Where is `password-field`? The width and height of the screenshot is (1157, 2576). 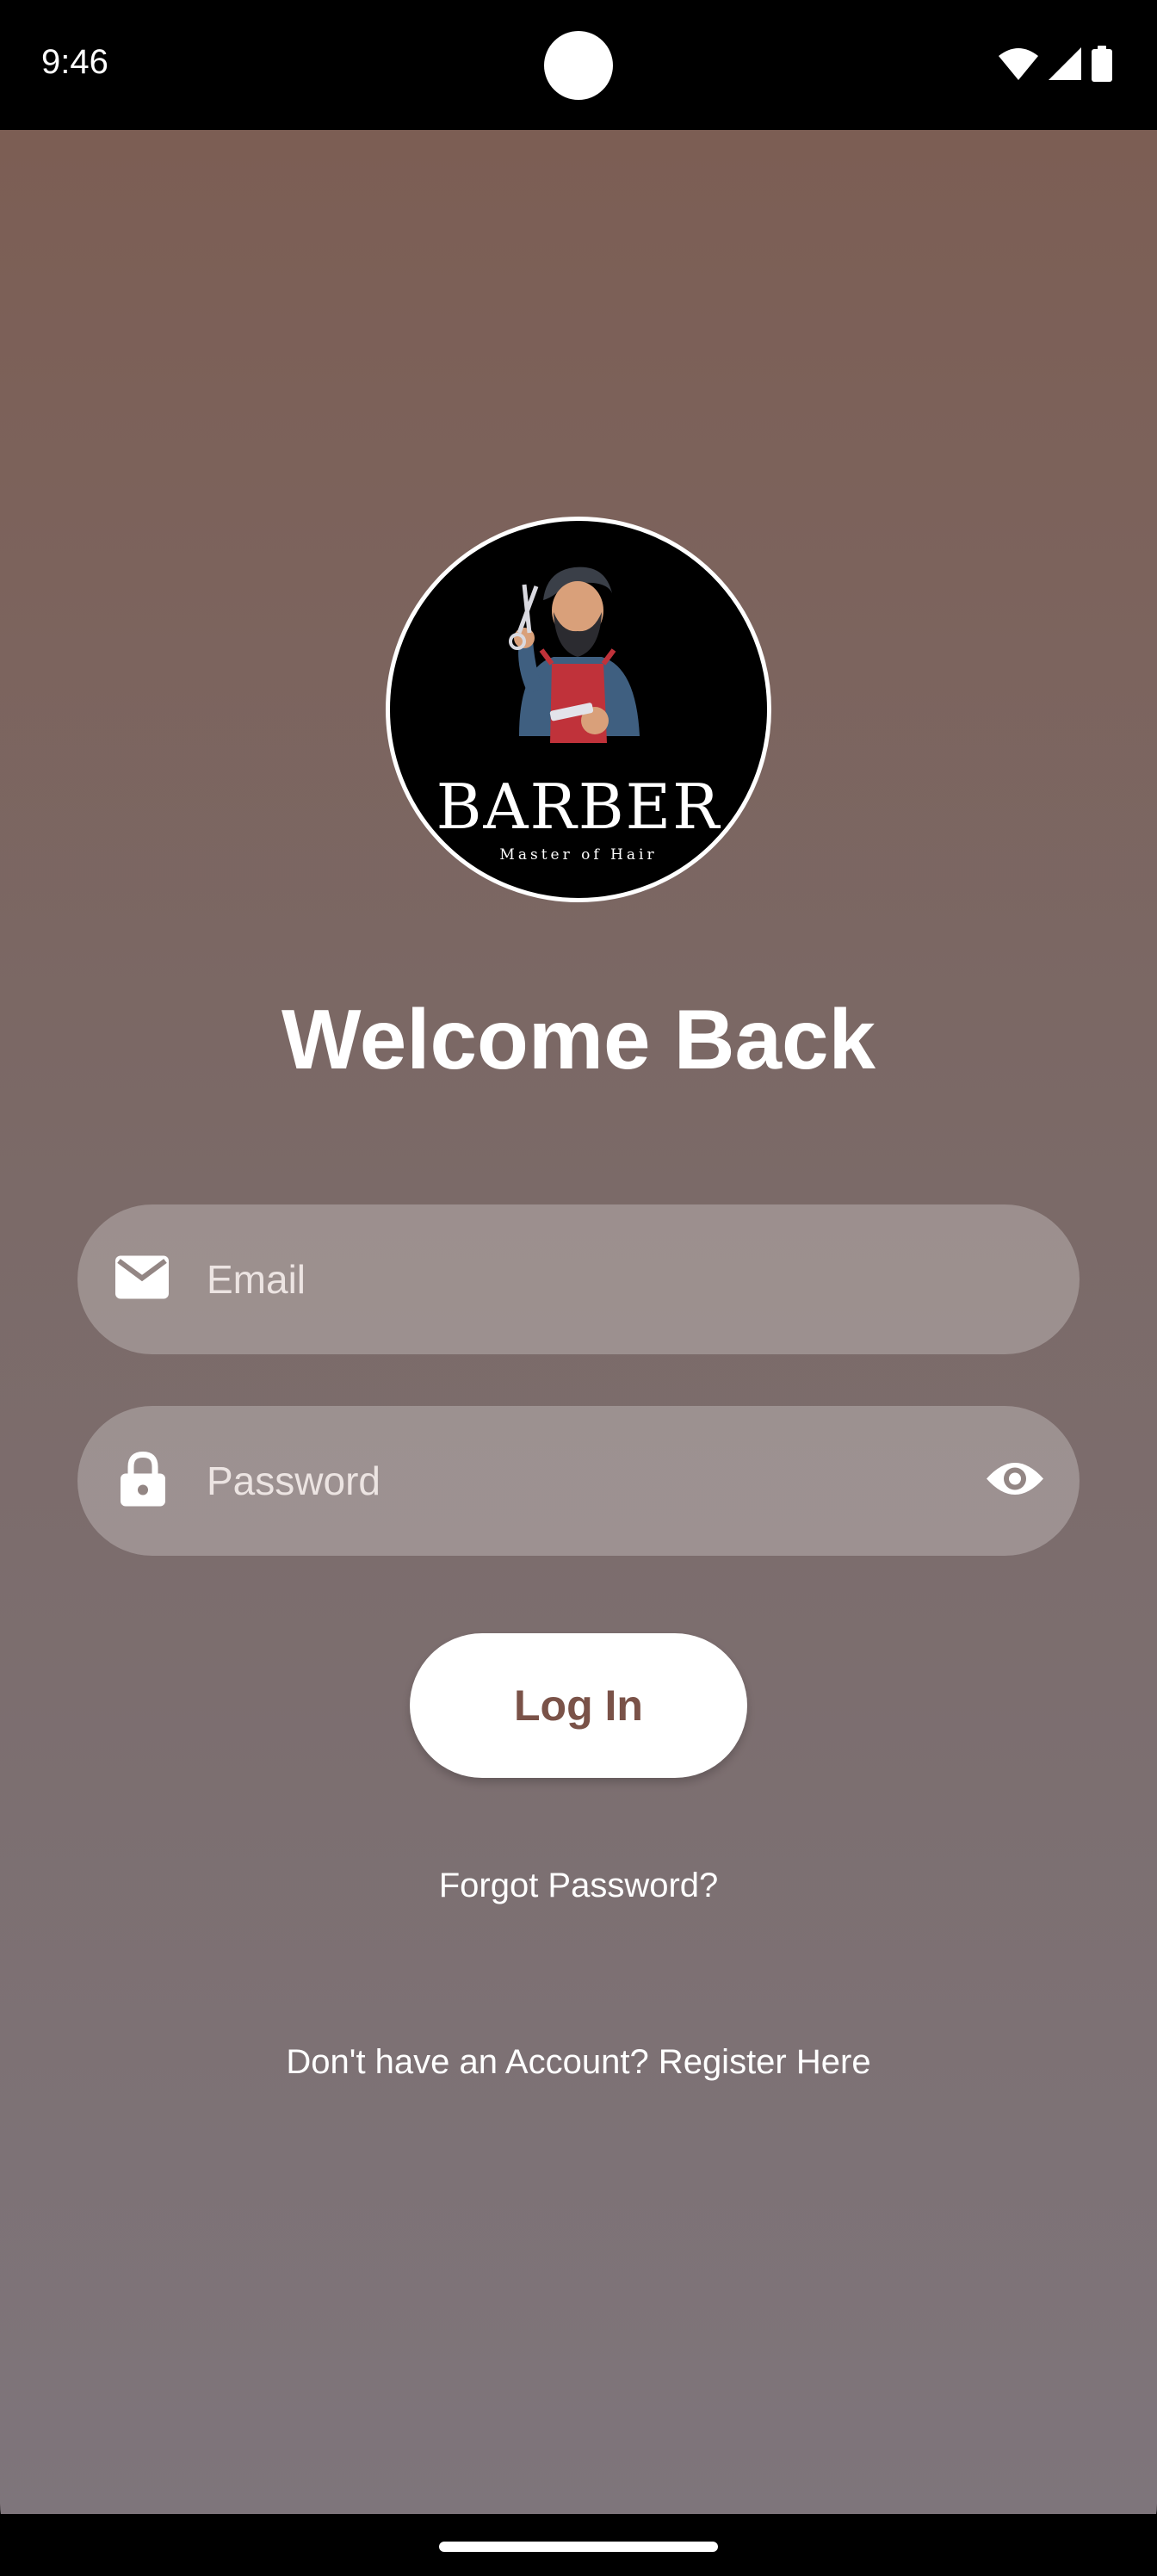 password-field is located at coordinates (579, 1481).